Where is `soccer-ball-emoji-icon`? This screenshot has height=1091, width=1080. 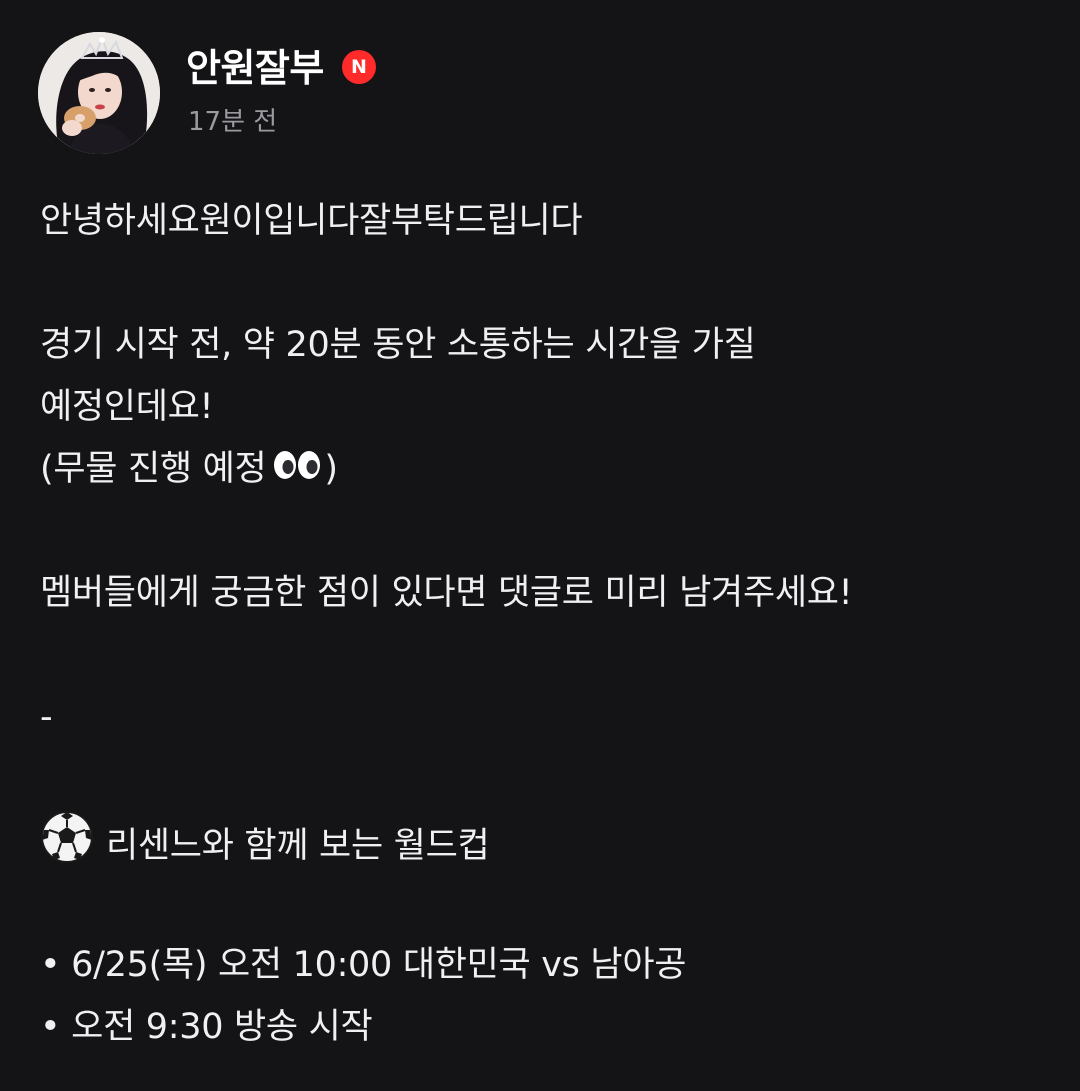 soccer-ball-emoji-icon is located at coordinates (67, 847).